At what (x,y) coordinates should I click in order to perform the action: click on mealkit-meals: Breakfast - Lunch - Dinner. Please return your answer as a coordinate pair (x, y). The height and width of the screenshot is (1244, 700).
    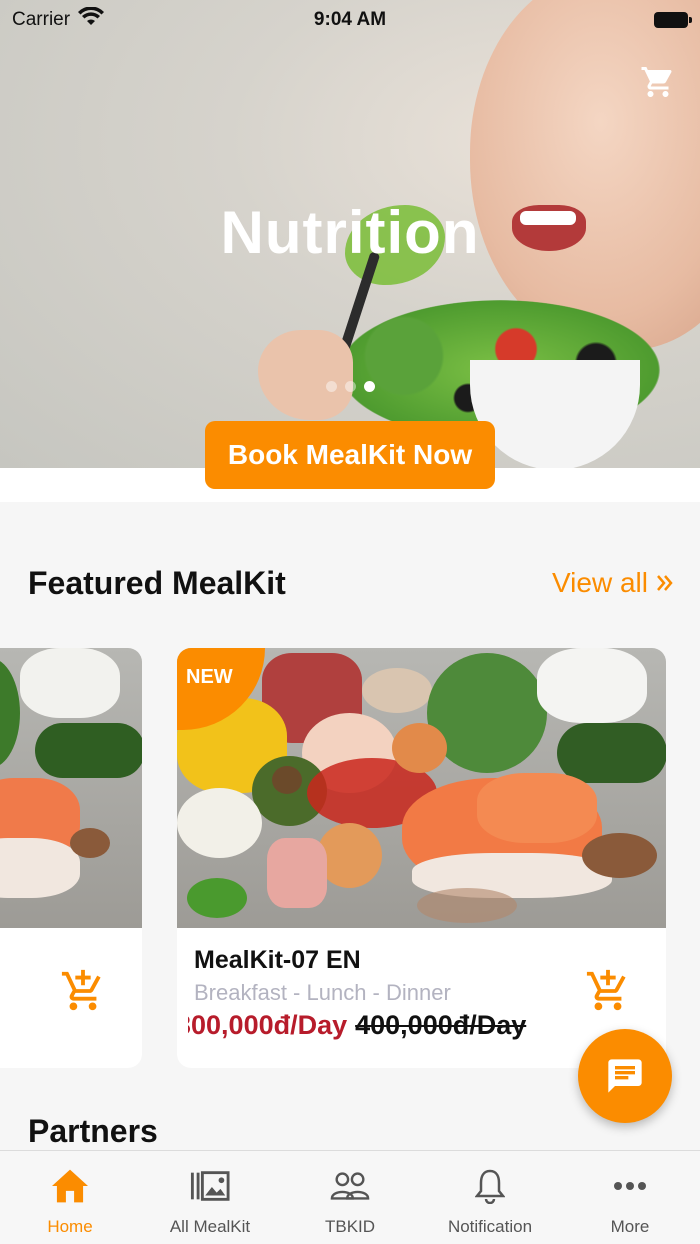
    Looking at the image, I should click on (322, 992).